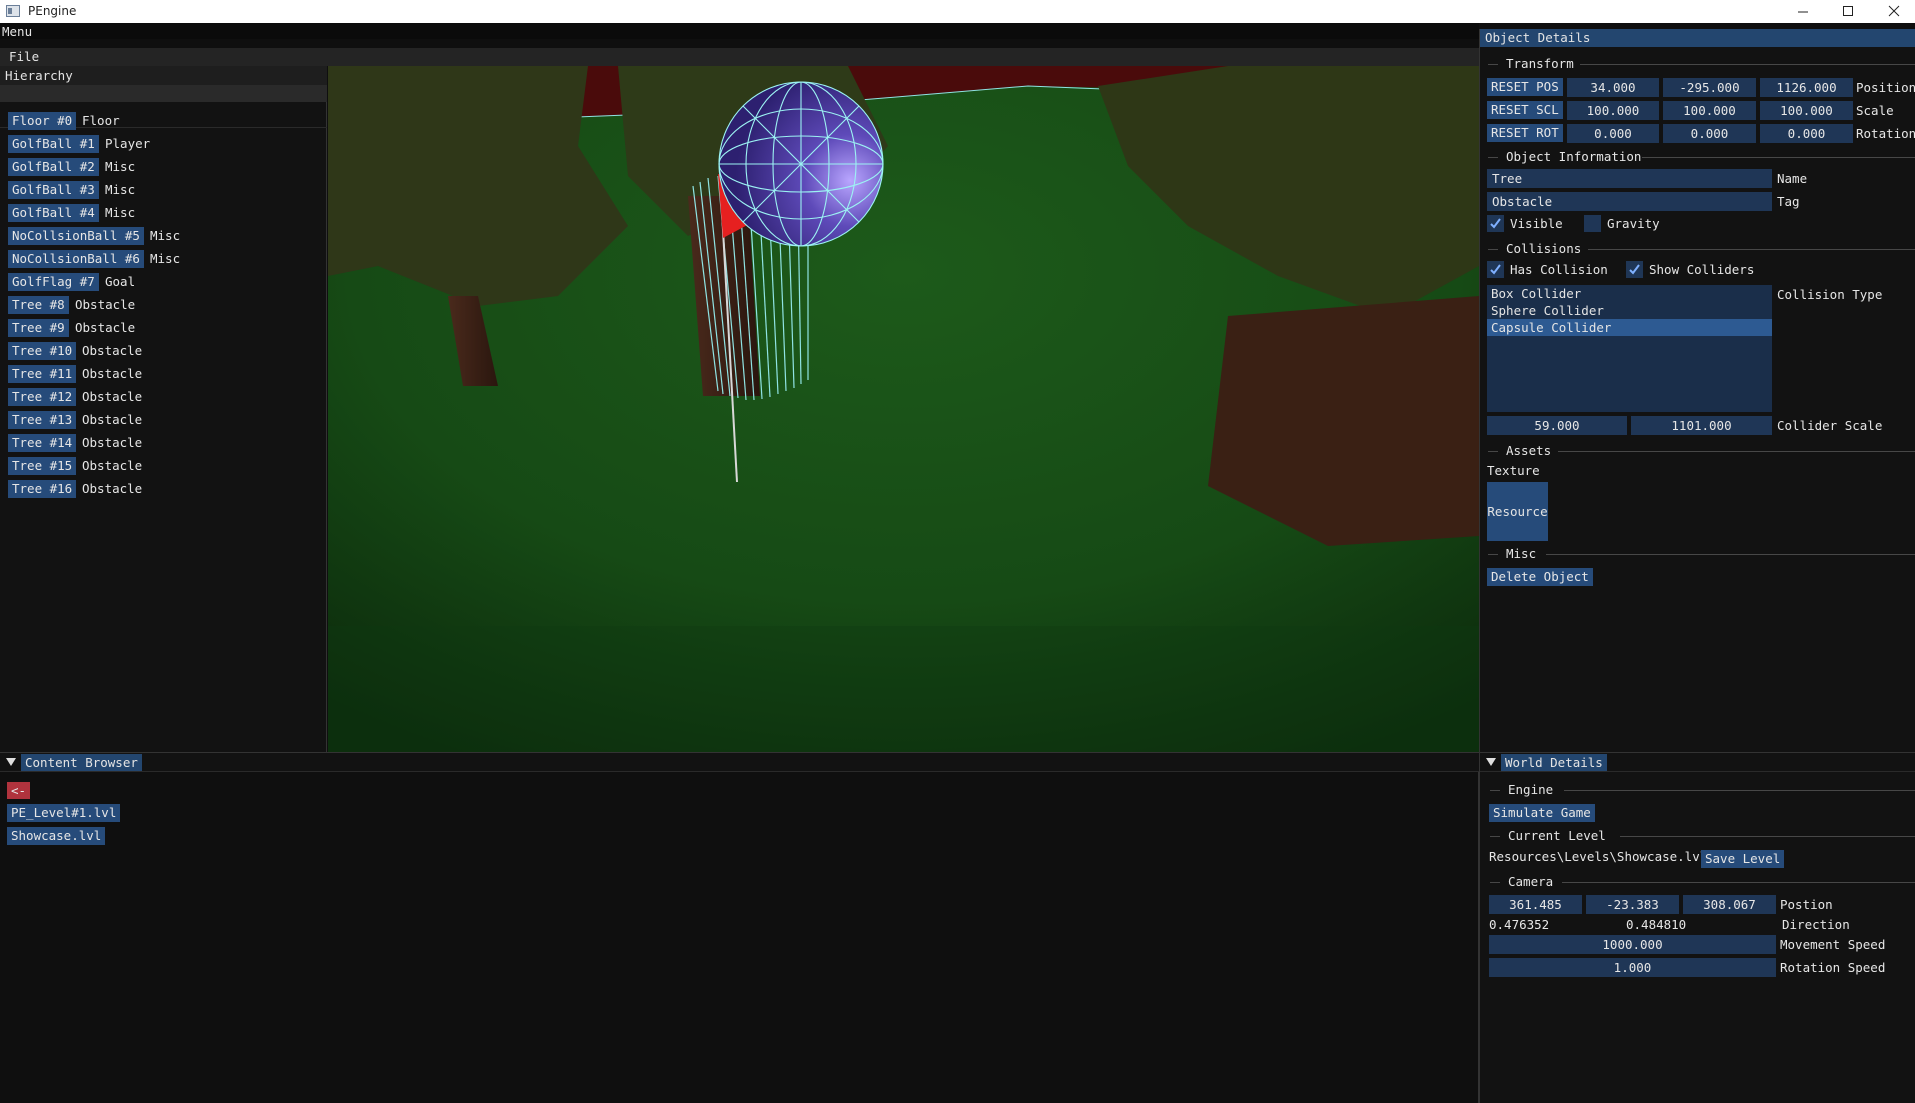  What do you see at coordinates (163, 144) in the screenshot?
I see `hierarchy-row: GolfBall #1 Player` at bounding box center [163, 144].